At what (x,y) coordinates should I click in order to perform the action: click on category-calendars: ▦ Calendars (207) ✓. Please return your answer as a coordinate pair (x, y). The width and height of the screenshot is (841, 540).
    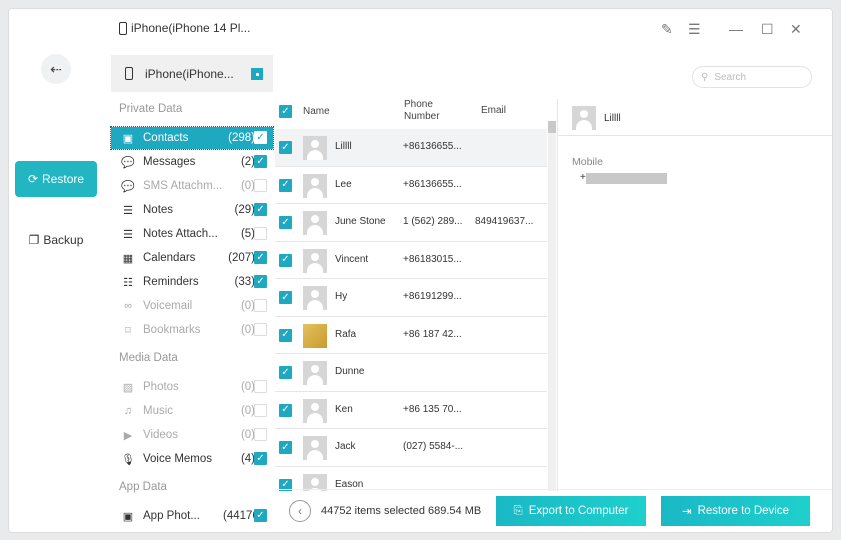
    Looking at the image, I should click on (192, 258).